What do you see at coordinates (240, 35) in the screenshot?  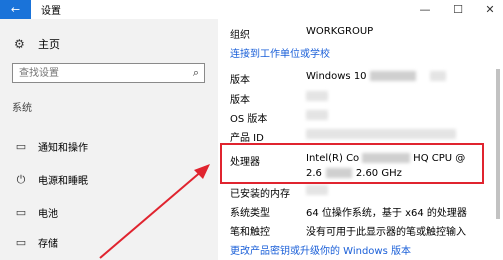 I see `org-label: 组织` at bounding box center [240, 35].